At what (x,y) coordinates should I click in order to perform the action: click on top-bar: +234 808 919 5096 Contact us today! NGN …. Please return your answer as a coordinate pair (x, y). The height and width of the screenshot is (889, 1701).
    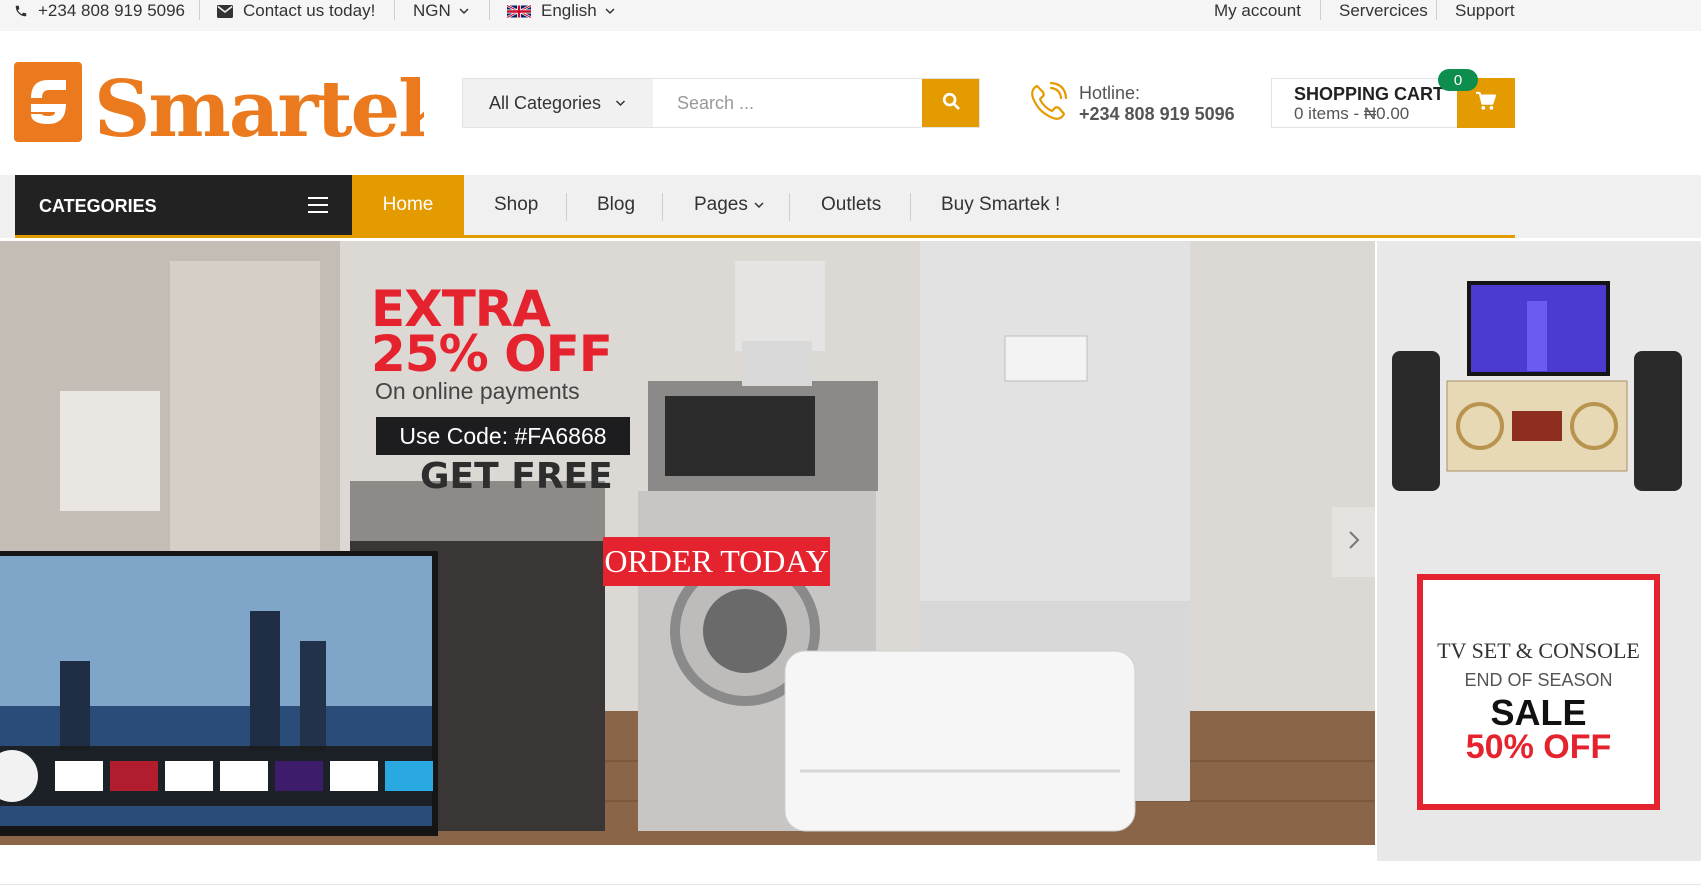
    Looking at the image, I should click on (850, 15).